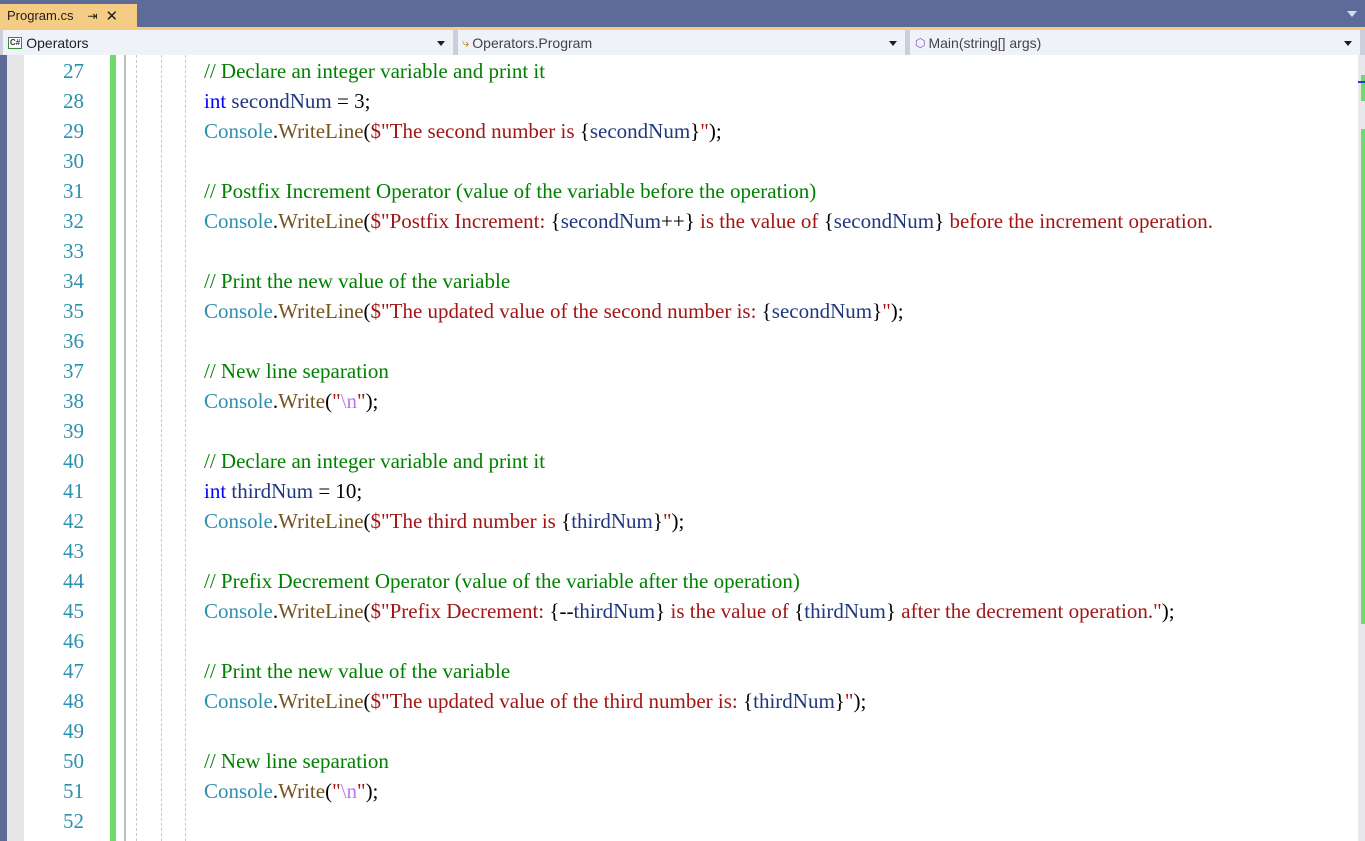 This screenshot has height=841, width=1365. Describe the element at coordinates (73, 401) in the screenshot. I see `line-number: 38` at that location.